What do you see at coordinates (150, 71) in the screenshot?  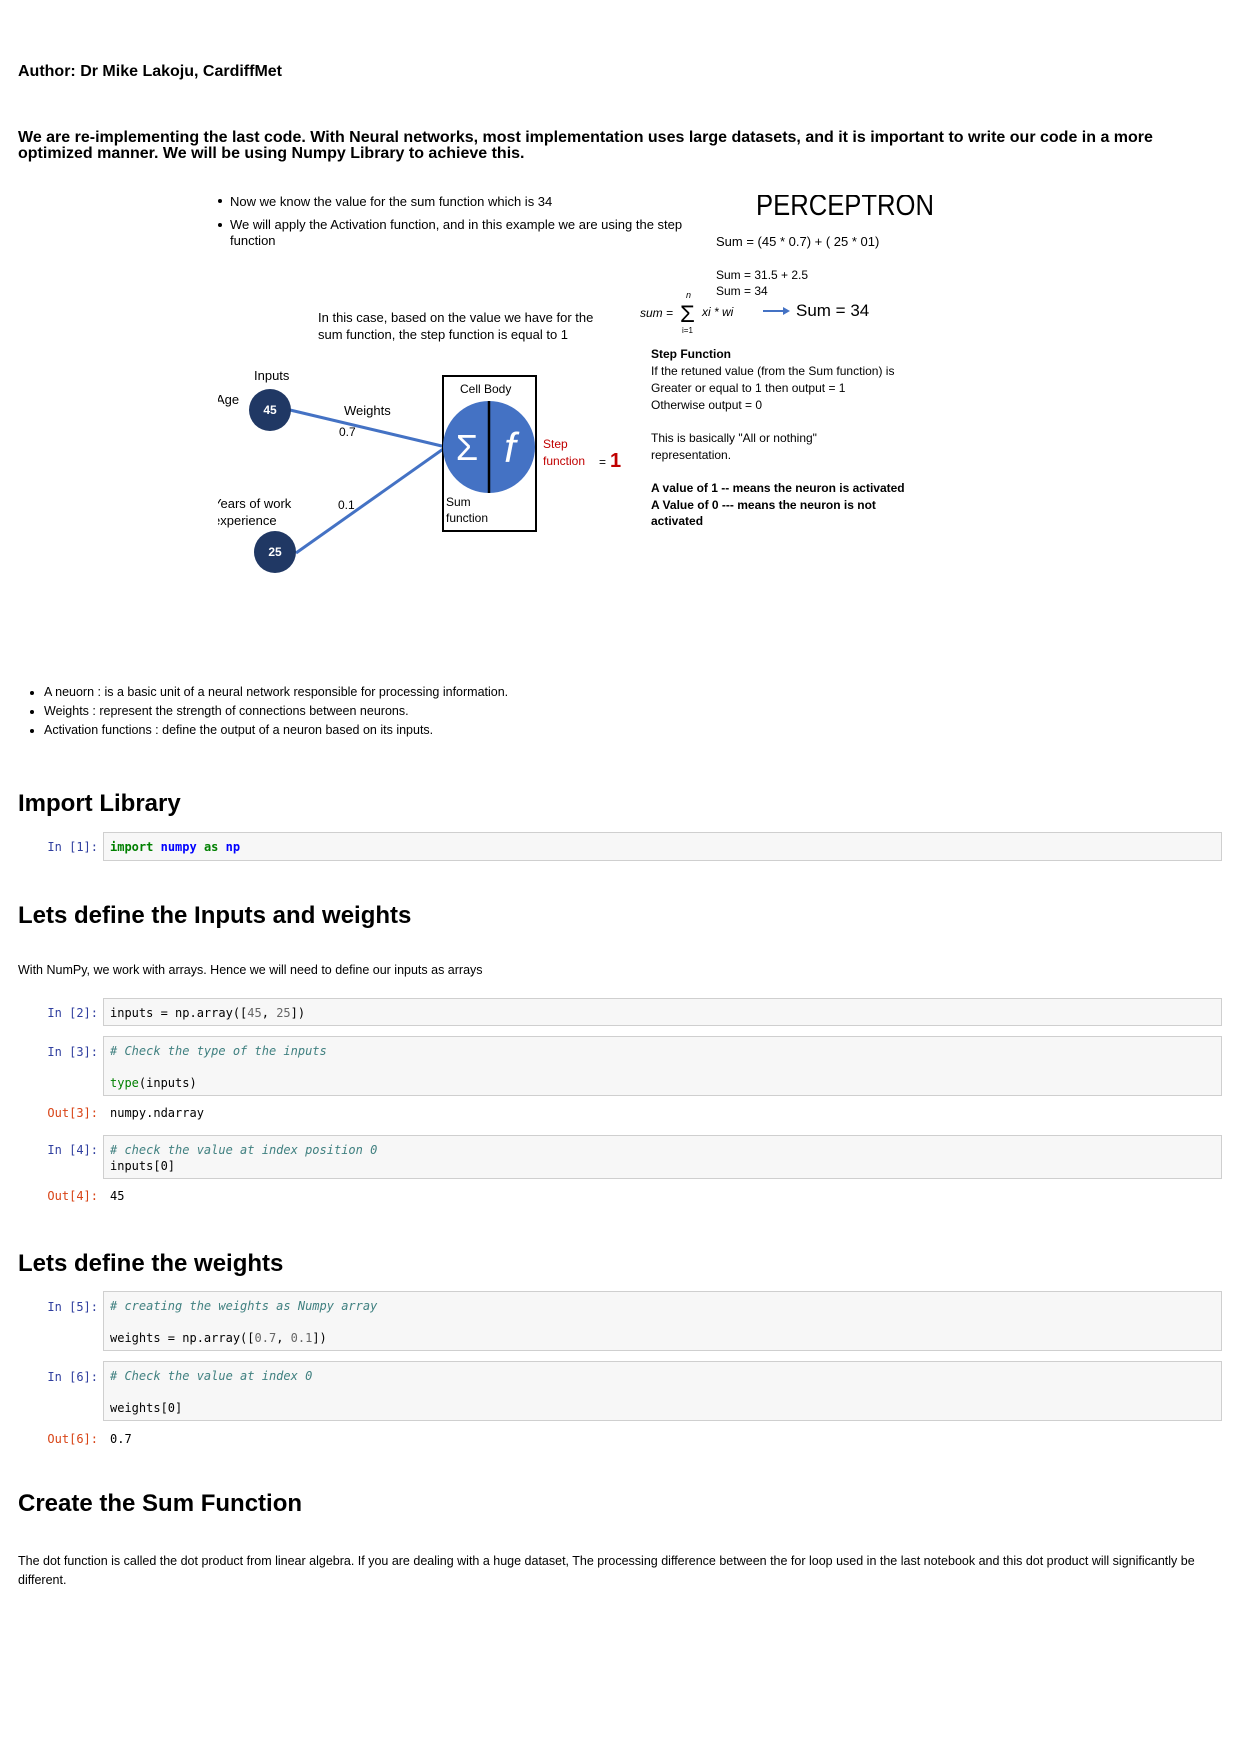 I see `author-line: Author: Dr Mike Lakoju, CardiffMet` at bounding box center [150, 71].